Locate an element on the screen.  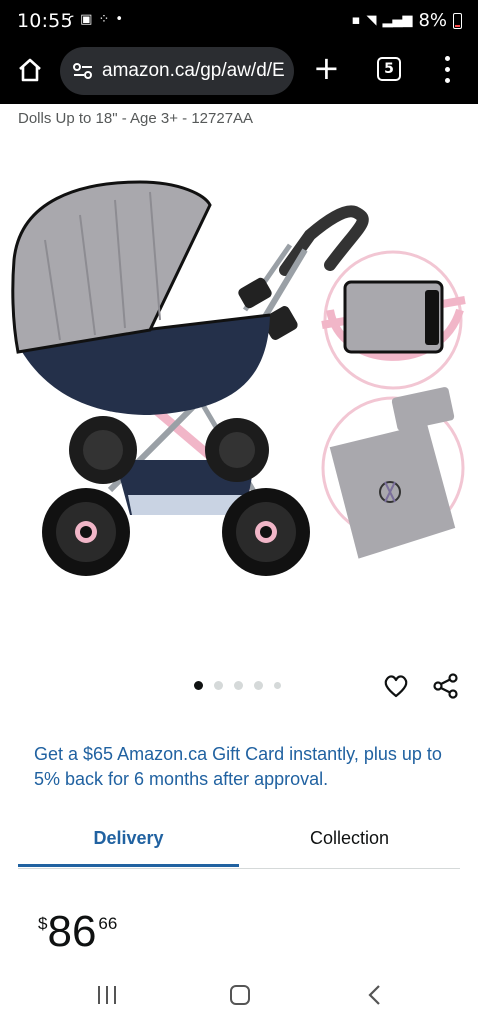
back-button is located at coordinates (375, 995).